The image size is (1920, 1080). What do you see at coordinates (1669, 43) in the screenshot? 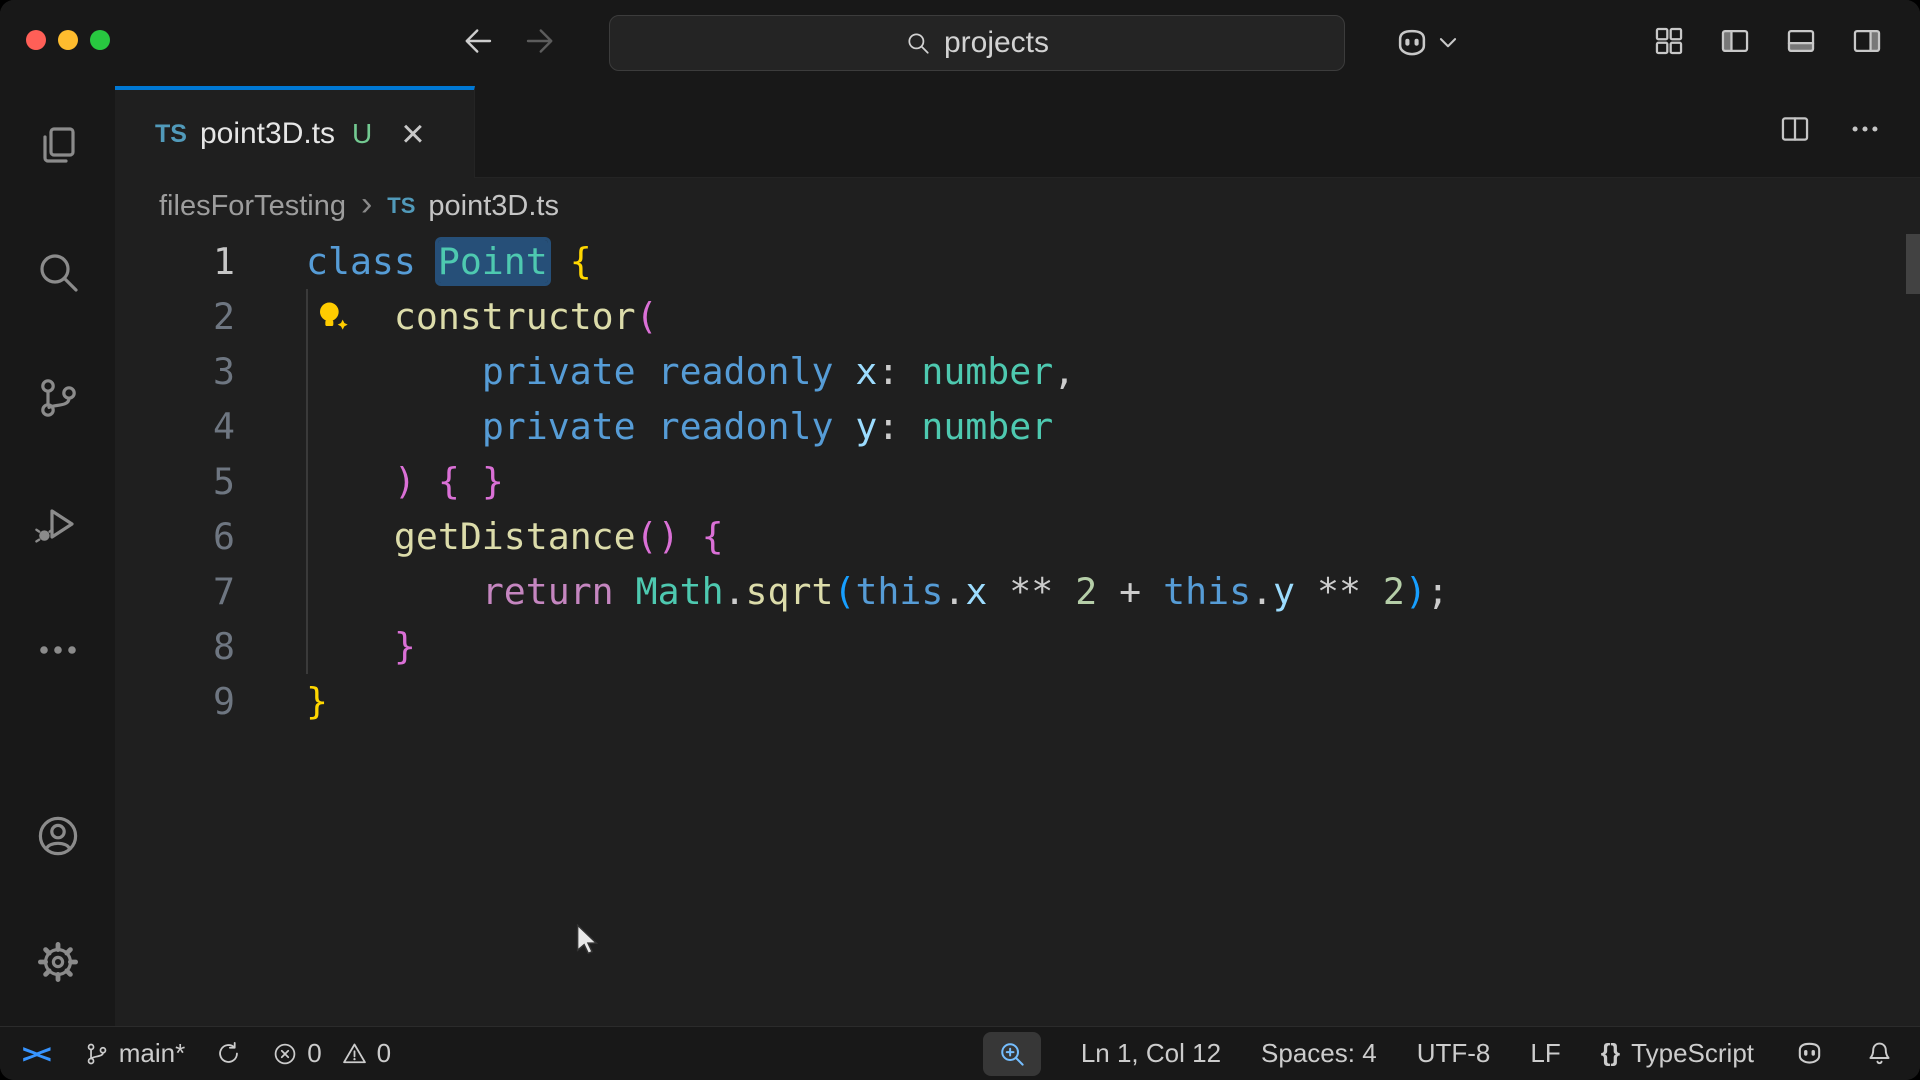
I see `customize-layout-button` at bounding box center [1669, 43].